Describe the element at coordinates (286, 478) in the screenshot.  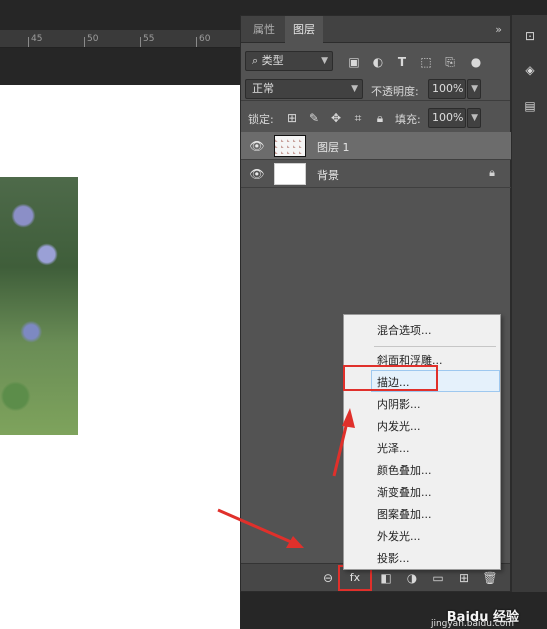
I see `annotation-arrows` at that location.